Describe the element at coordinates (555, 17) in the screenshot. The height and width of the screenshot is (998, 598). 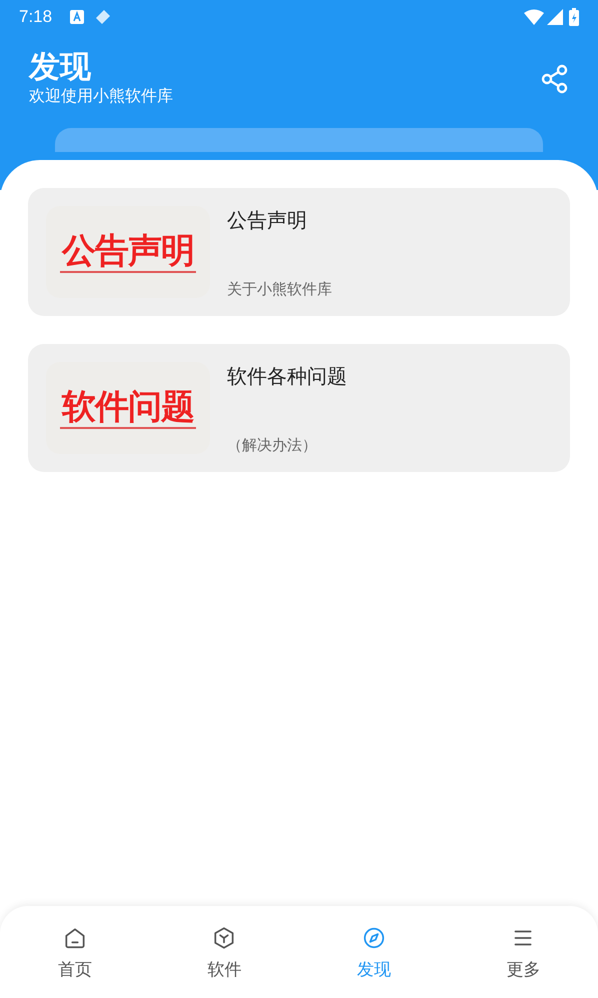
I see `signal-icon` at that location.